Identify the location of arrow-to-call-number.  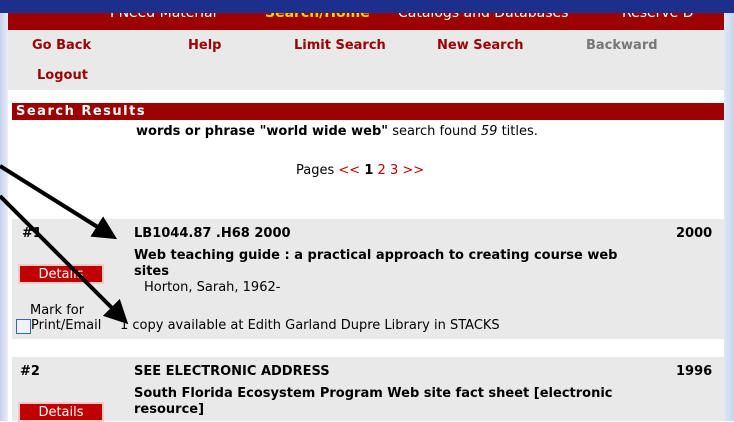
(59, 202).